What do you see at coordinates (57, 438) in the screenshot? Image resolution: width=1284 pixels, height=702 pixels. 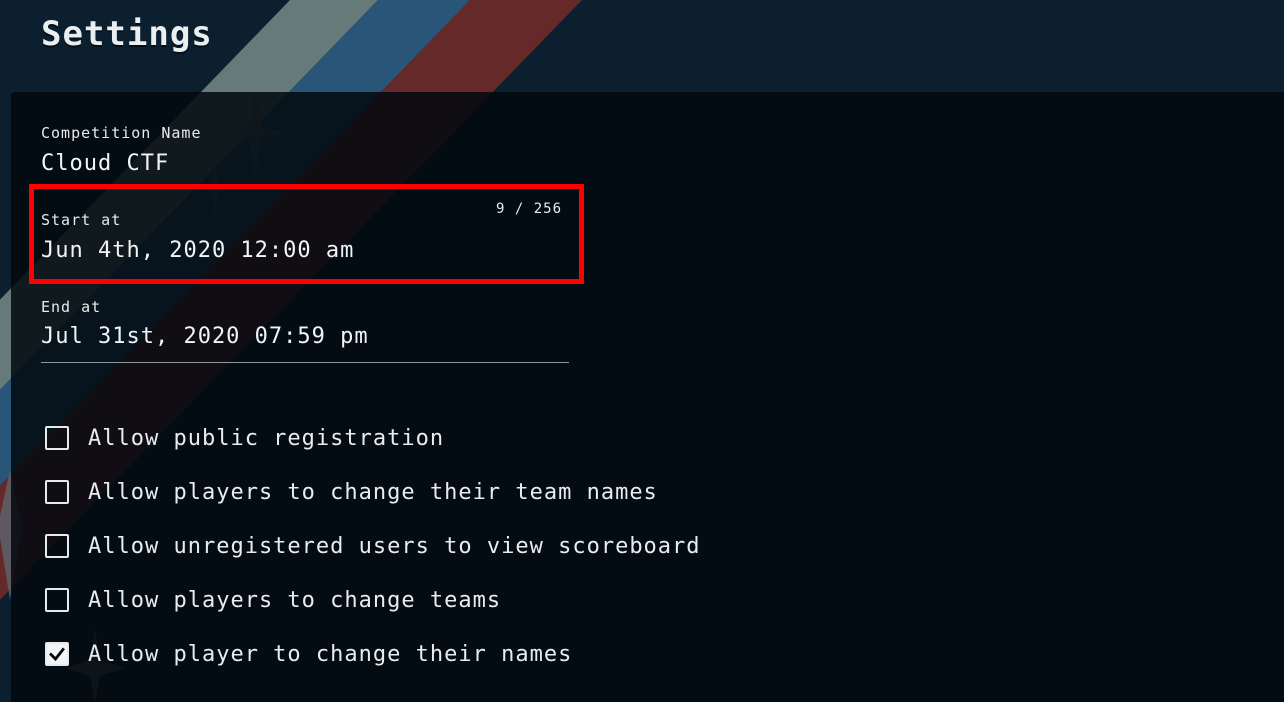 I see `public-registration-checkbox` at bounding box center [57, 438].